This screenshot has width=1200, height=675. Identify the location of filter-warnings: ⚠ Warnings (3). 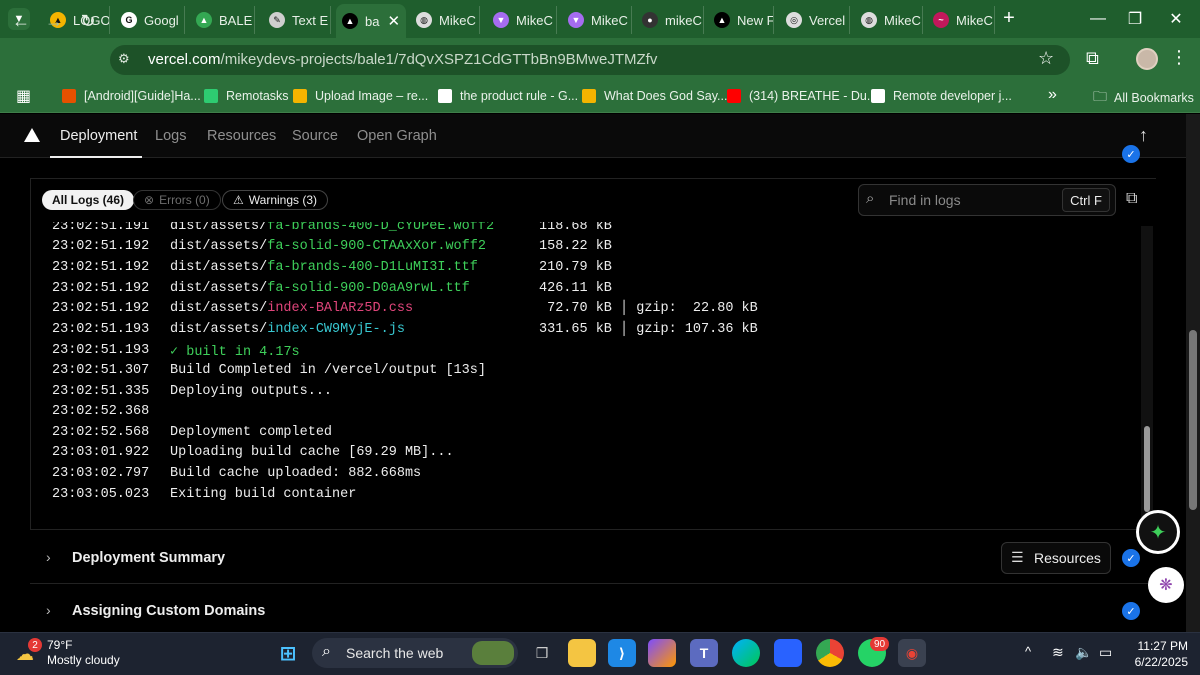
(275, 200).